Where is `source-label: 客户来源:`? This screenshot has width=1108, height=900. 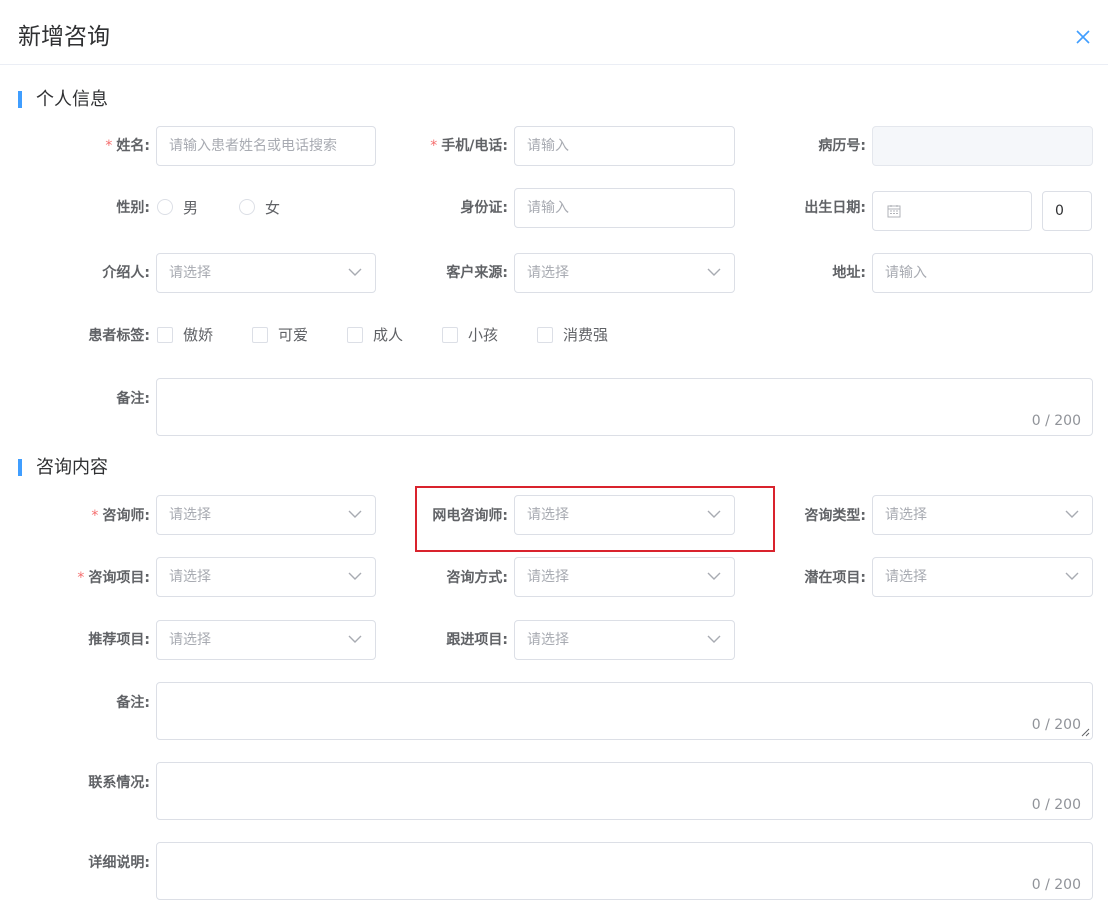
source-label: 客户来源: is located at coordinates (477, 273).